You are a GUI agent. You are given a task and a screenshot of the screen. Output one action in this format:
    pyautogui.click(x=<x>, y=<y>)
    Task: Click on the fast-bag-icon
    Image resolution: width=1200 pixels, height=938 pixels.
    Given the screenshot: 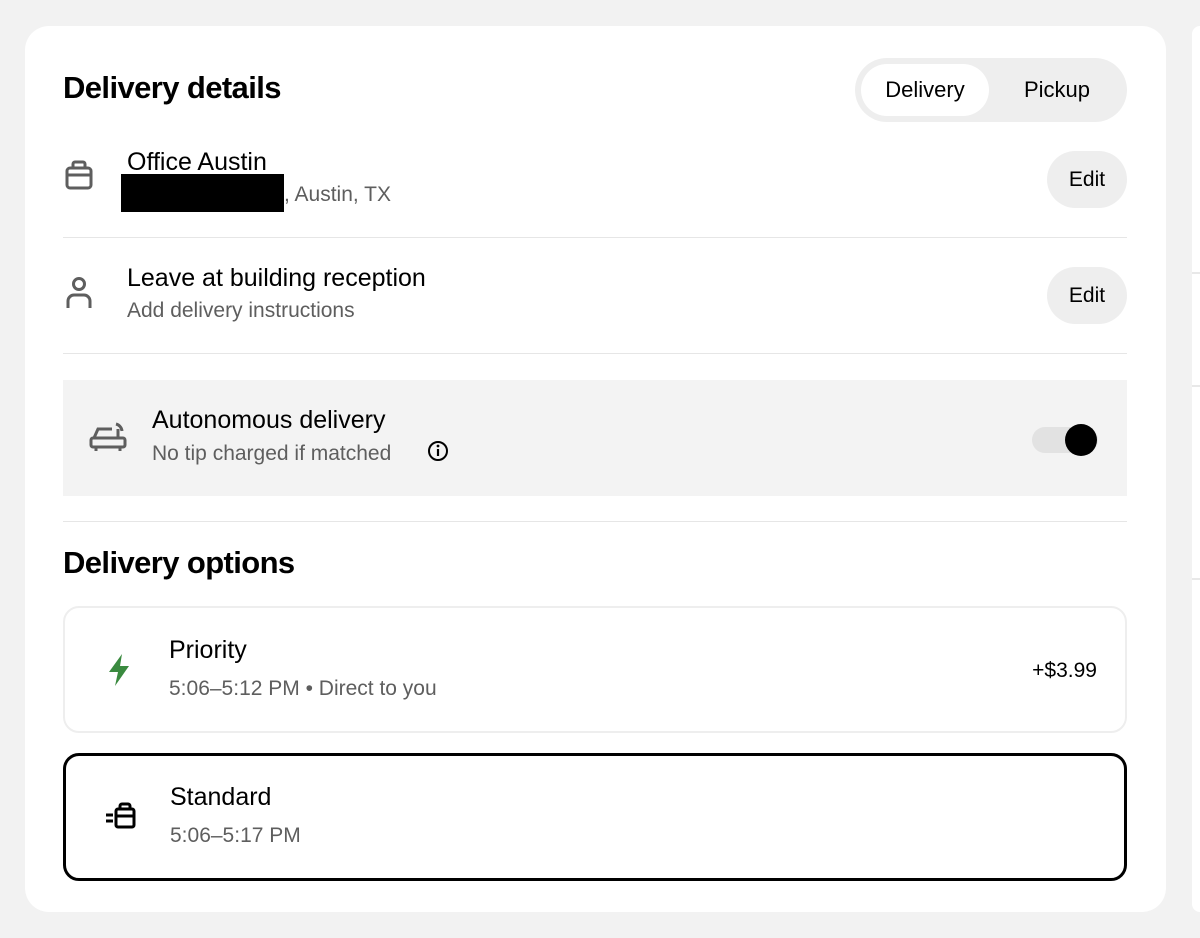 What is the action you would take?
    pyautogui.click(x=121, y=815)
    